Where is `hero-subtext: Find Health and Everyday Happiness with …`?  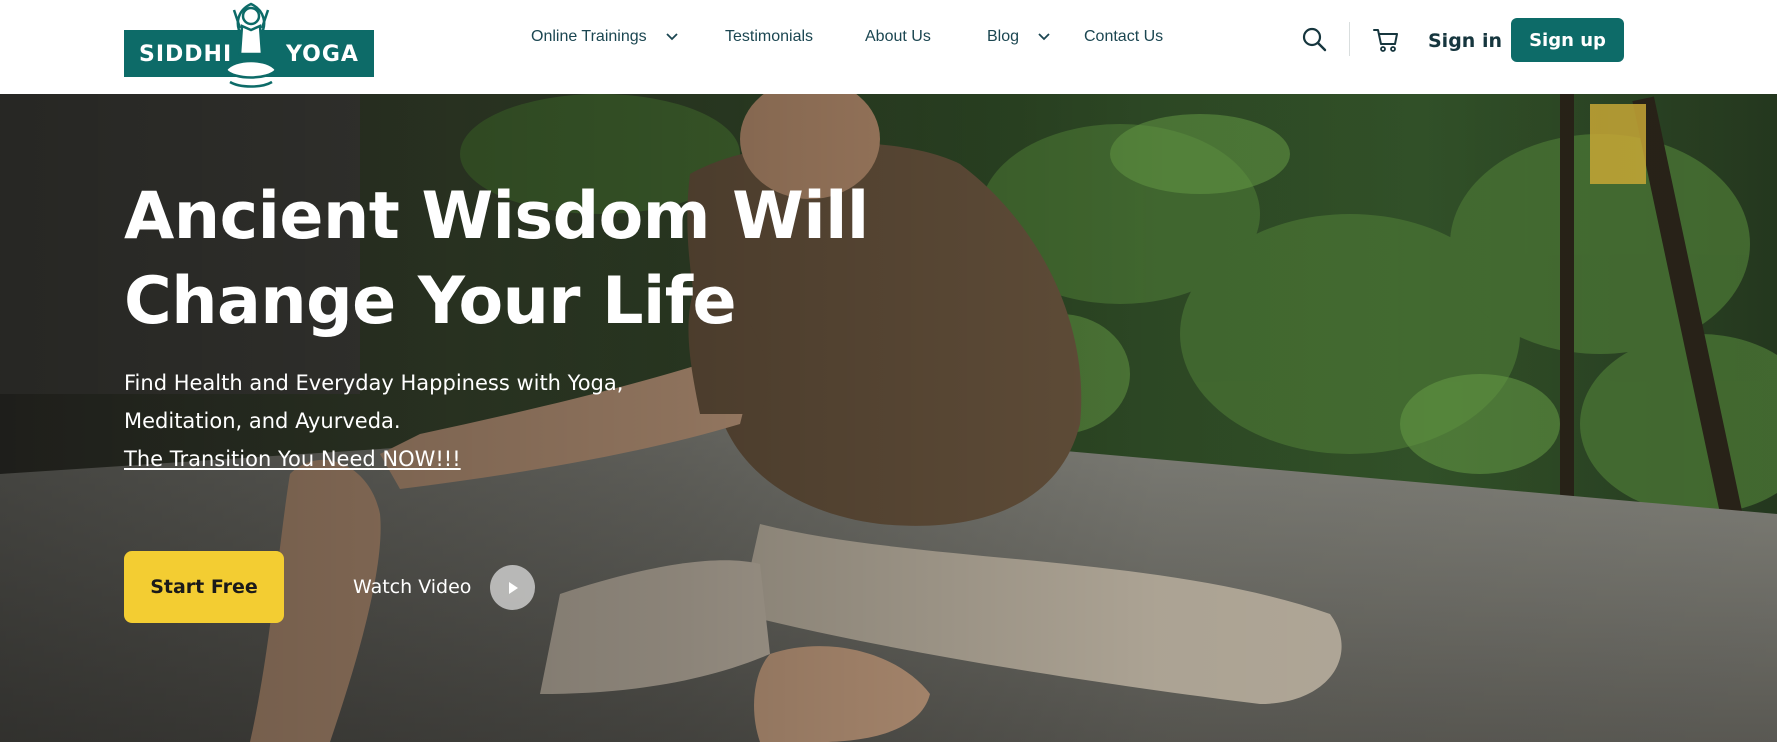 hero-subtext: Find Health and Everyday Happiness with … is located at coordinates (404, 421).